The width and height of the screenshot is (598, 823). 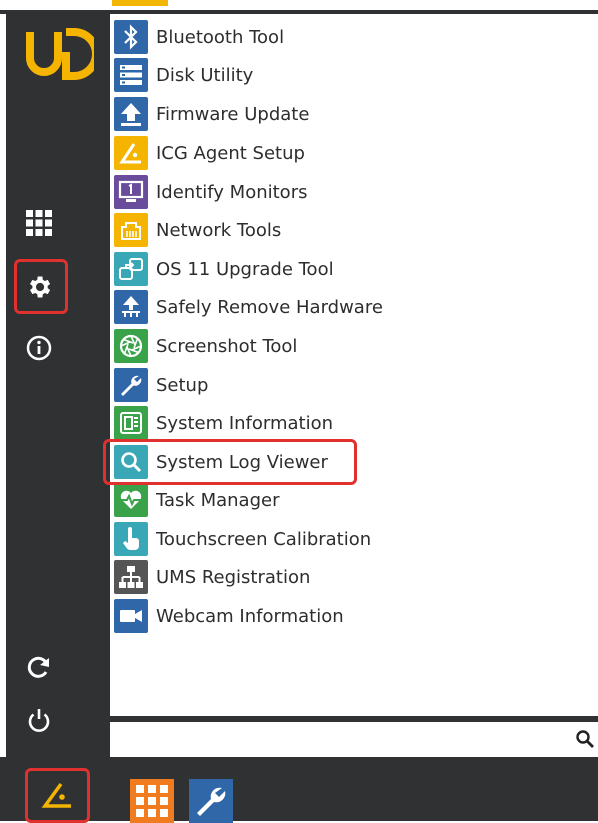 I want to click on menu-item-network-tools: Network Tools, so click(x=334, y=230).